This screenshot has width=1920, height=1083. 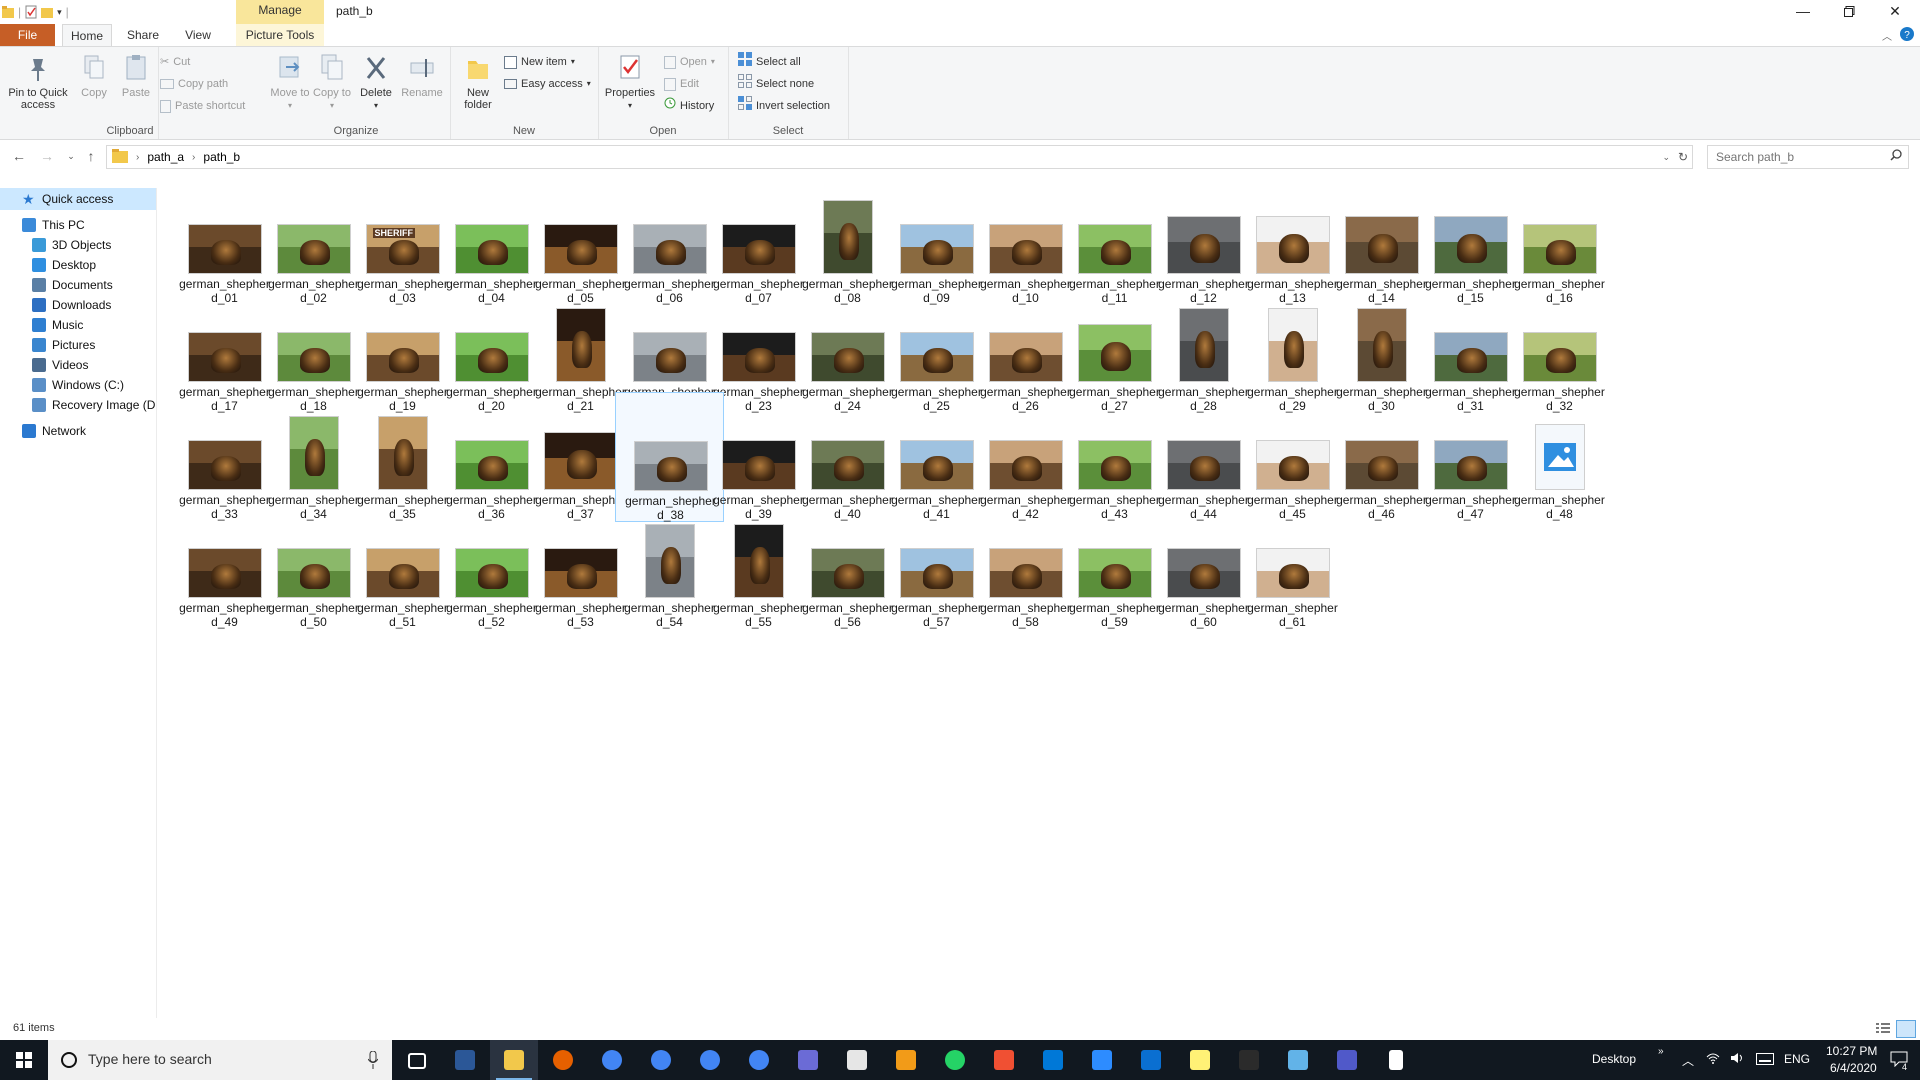 I want to click on easy-access-button: Easy access ▾, so click(x=547, y=84).